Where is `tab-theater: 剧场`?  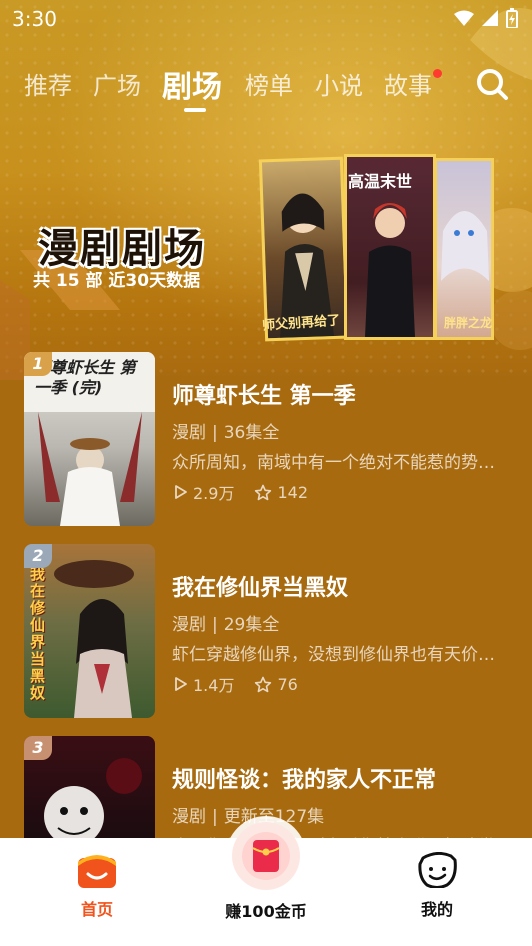
tab-theater: 剧场 is located at coordinates (192, 84).